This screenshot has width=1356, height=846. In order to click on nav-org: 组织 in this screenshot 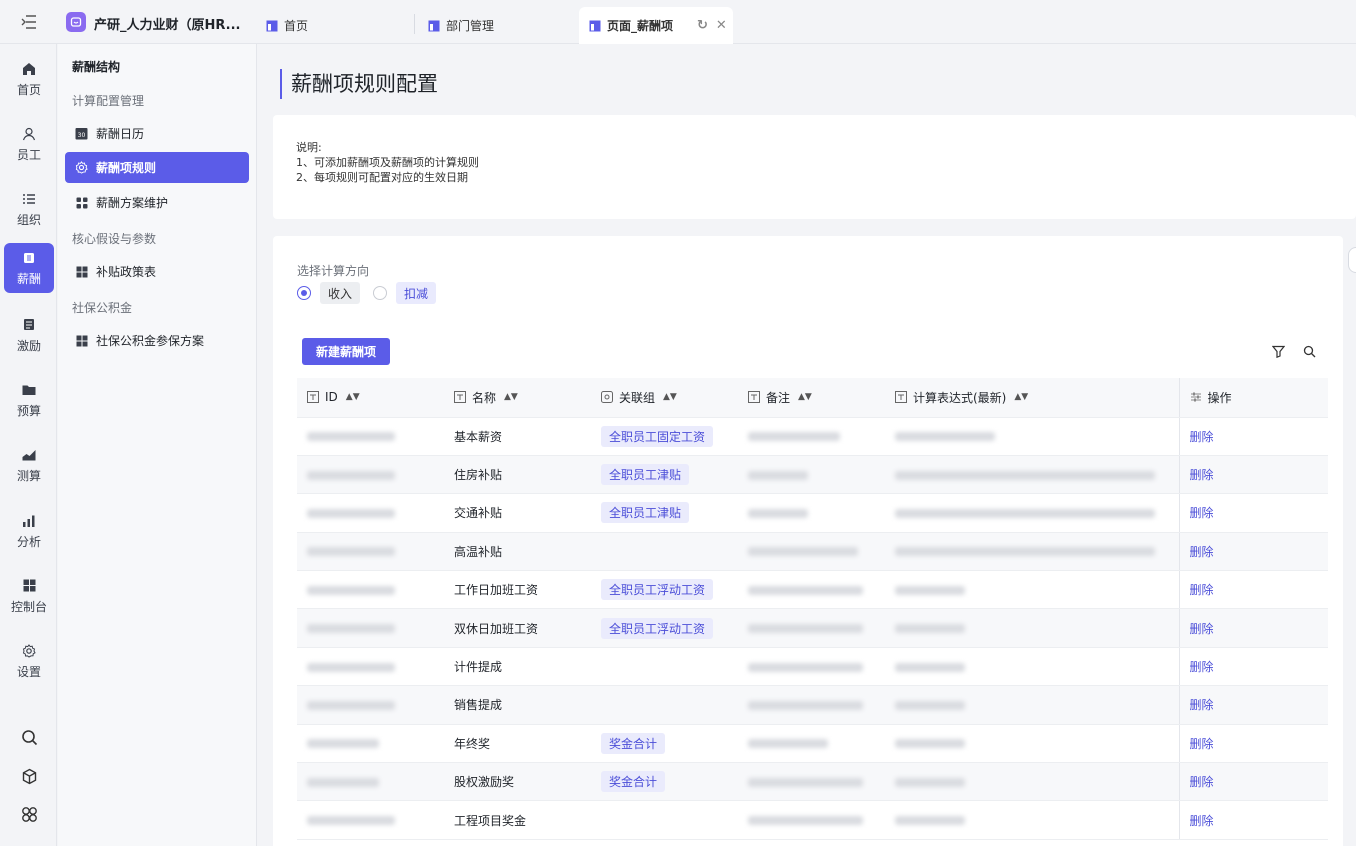, I will do `click(29, 209)`.